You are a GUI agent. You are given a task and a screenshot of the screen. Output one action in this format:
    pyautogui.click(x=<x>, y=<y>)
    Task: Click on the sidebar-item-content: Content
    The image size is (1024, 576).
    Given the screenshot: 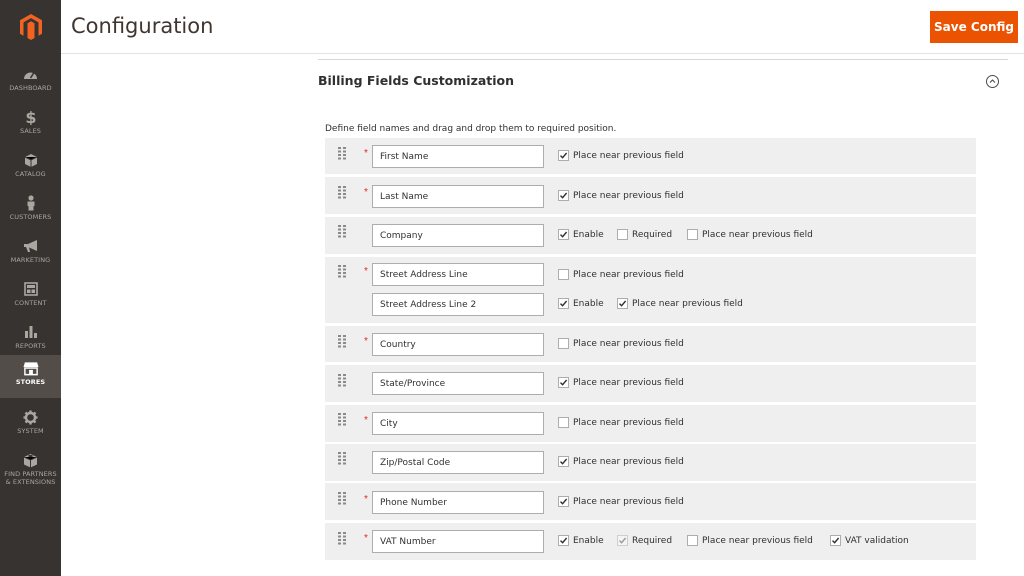 What is the action you would take?
    pyautogui.click(x=30, y=297)
    